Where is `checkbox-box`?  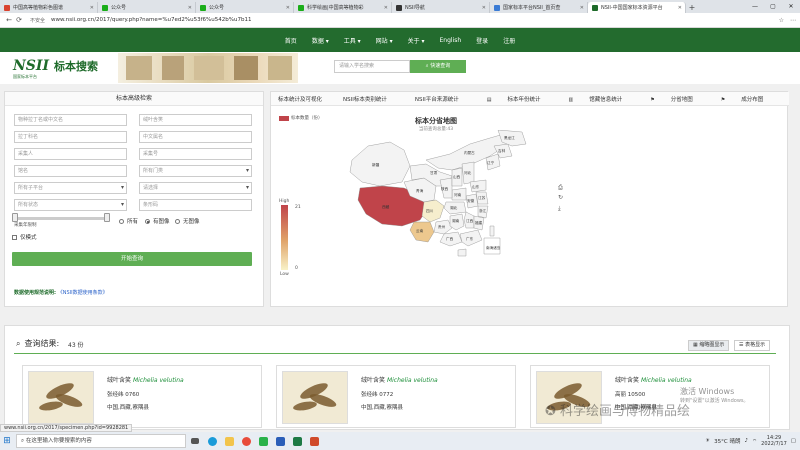 checkbox-box is located at coordinates (14, 237).